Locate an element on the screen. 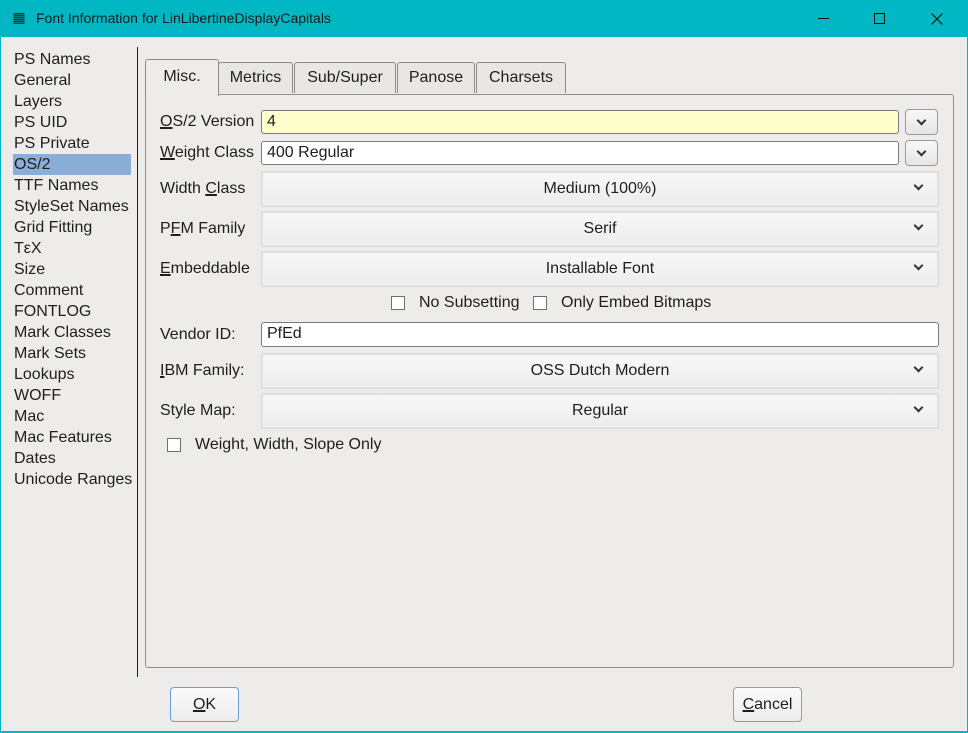  label-text: eight Class is located at coordinates (214, 152).